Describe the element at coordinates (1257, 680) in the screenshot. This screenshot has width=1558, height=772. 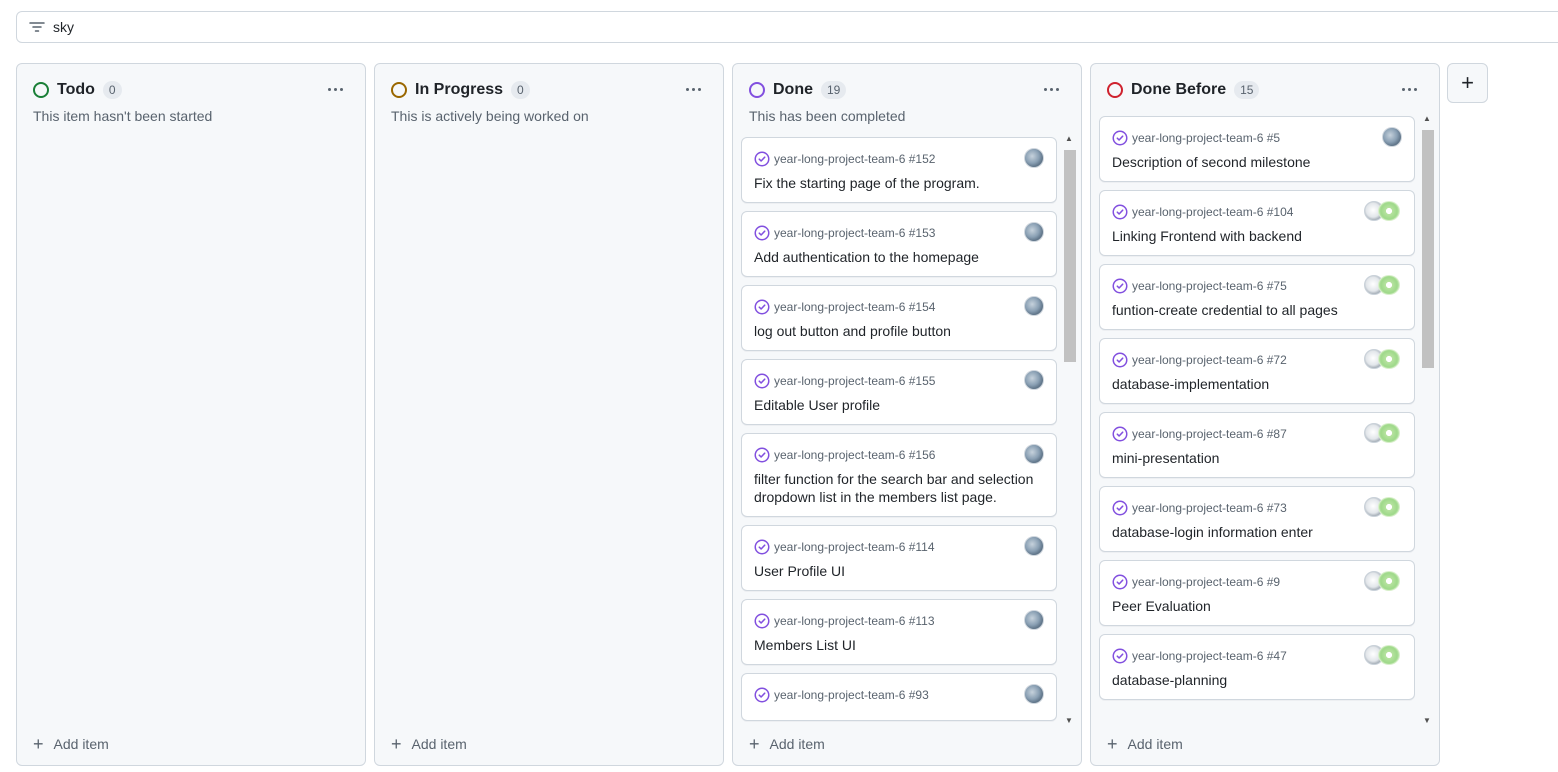
I see `issue-title: database-planning` at that location.